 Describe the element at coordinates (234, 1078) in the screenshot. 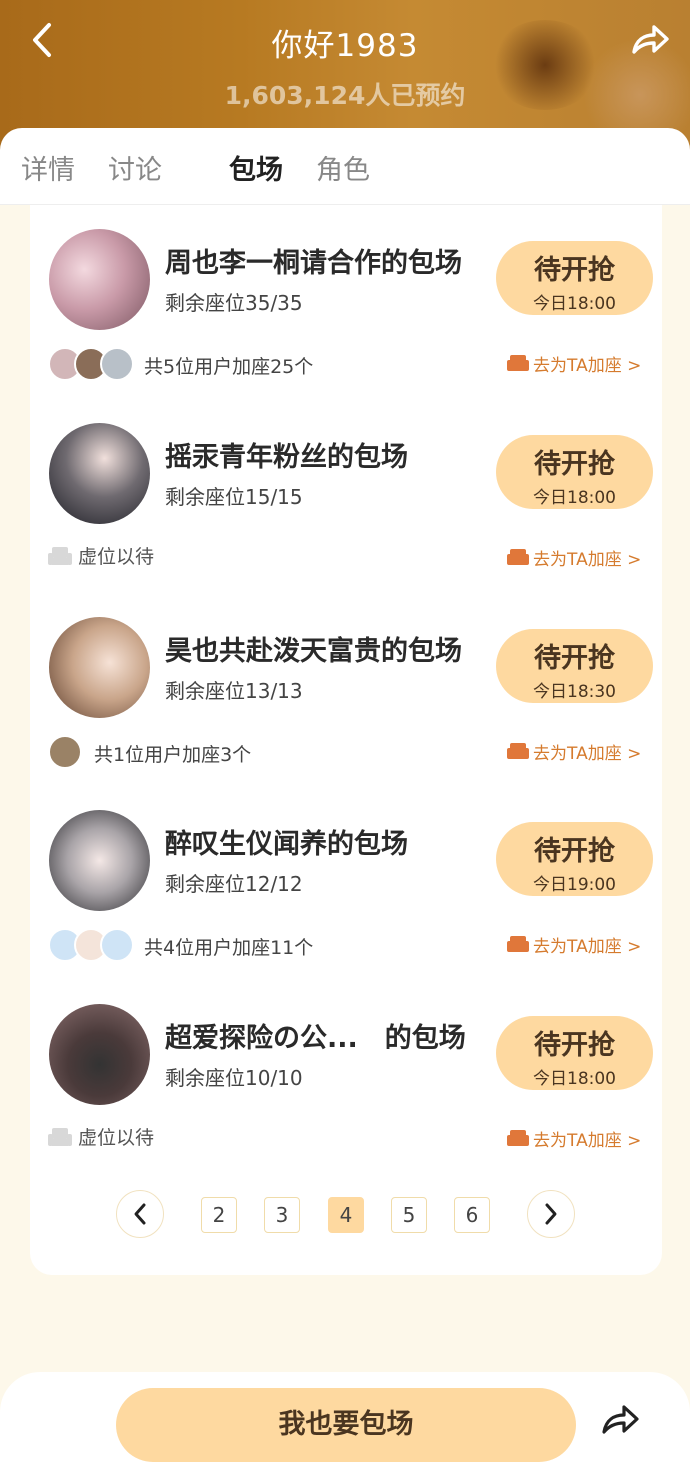

I see `remaining-seats: 剩余座位10/10` at that location.